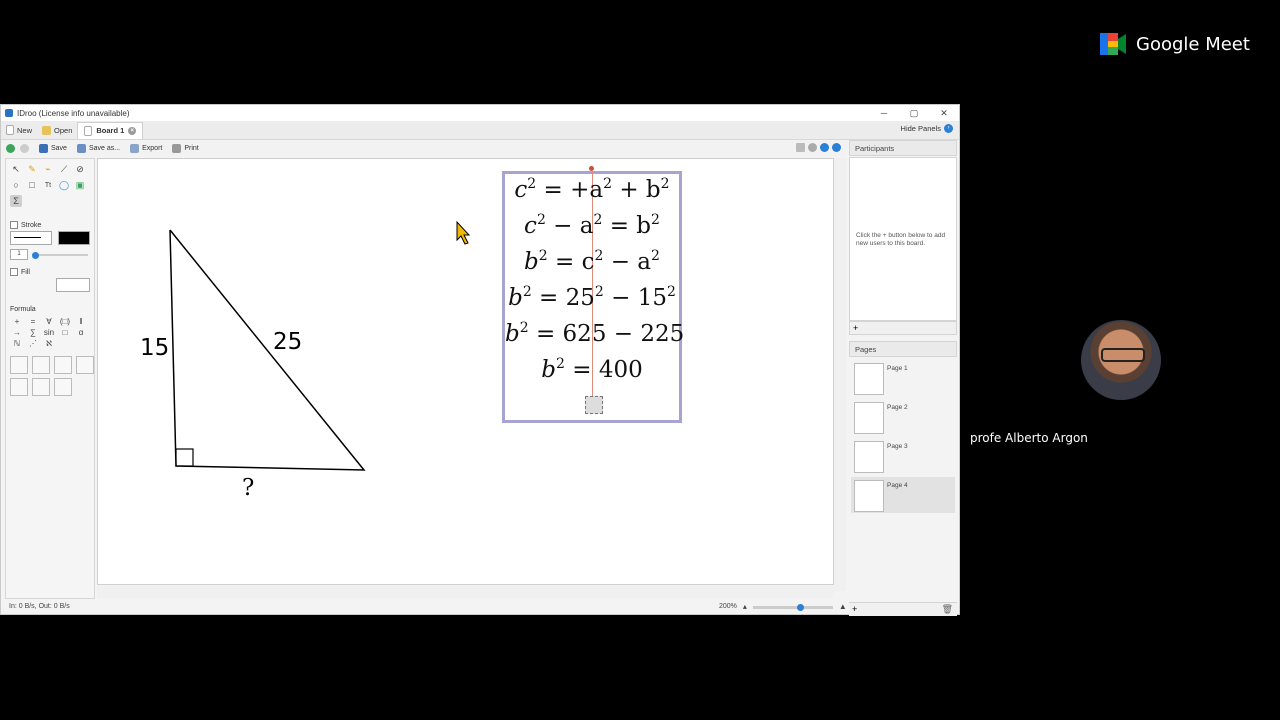 Image resolution: width=1280 pixels, height=720 pixels. What do you see at coordinates (17, 321) in the screenshot?
I see `formula-symbol: +` at bounding box center [17, 321].